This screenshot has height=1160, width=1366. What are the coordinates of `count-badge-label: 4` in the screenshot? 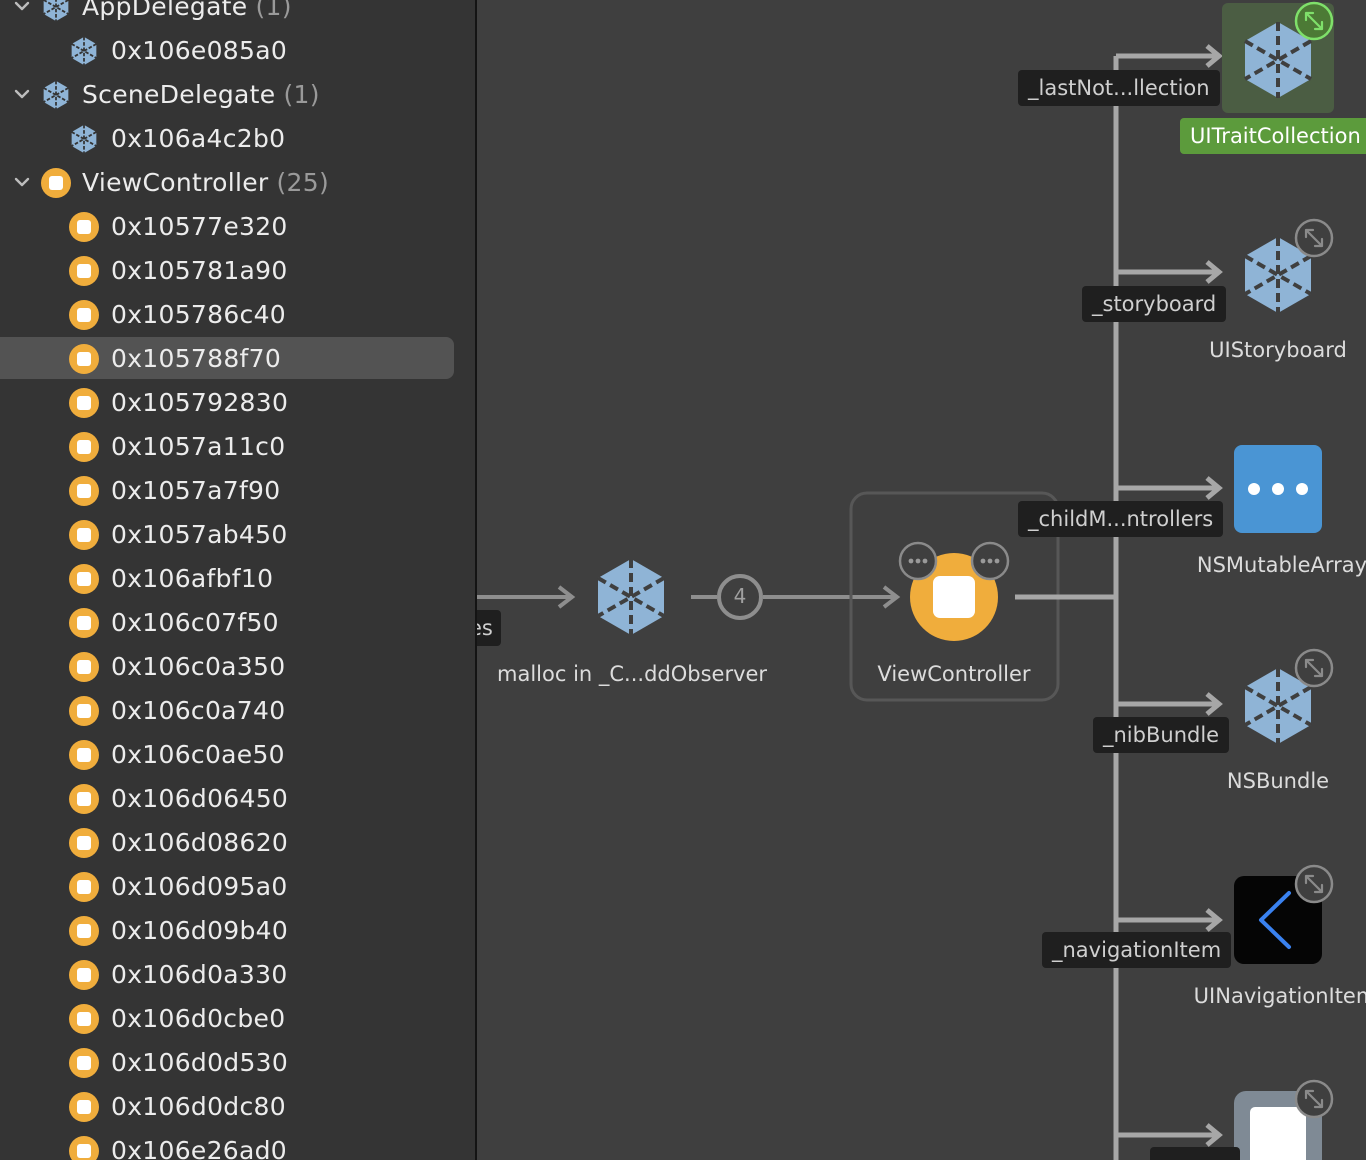 It's located at (740, 596).